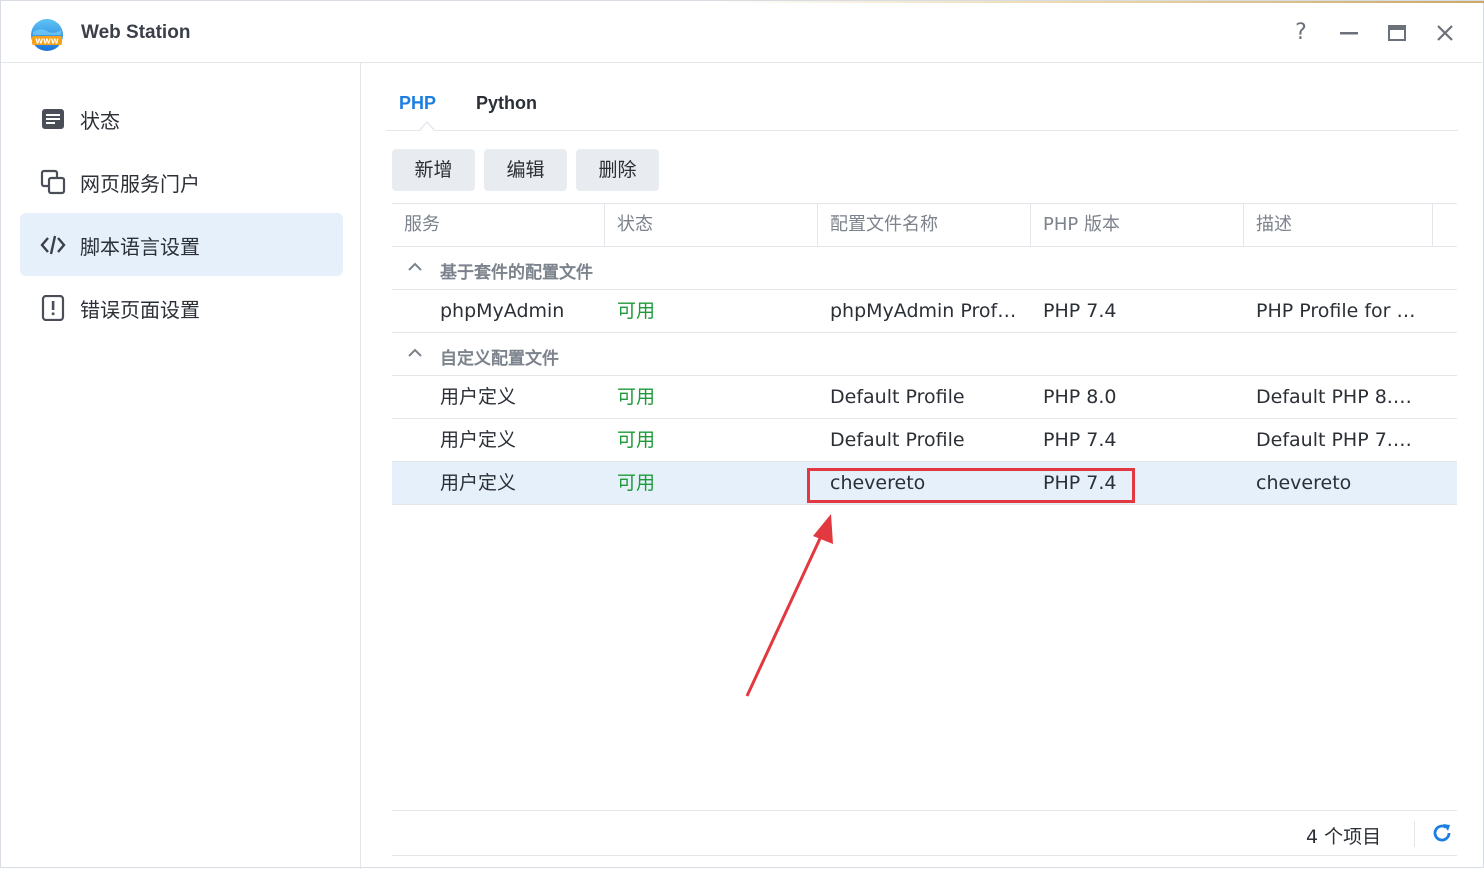 The image size is (1484, 869). I want to click on minimize-icon, so click(1349, 33).